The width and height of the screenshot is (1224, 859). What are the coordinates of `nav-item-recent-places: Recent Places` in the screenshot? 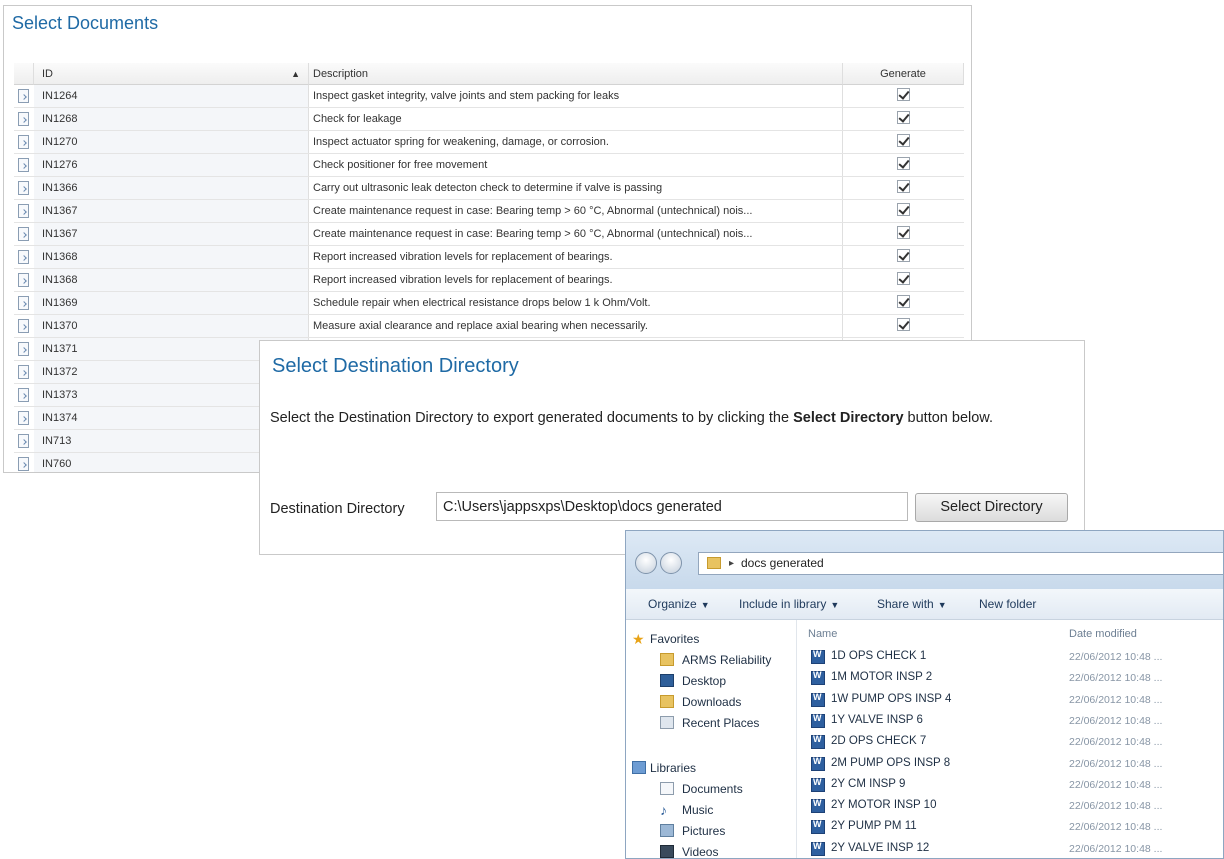 It's located at (709, 723).